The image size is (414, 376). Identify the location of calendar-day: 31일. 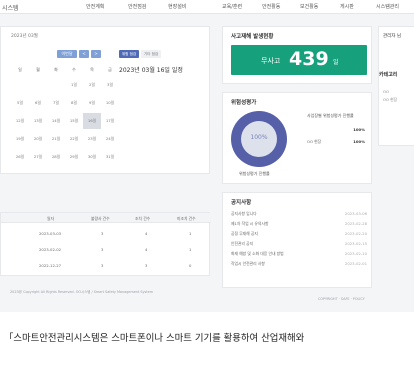
(110, 157).